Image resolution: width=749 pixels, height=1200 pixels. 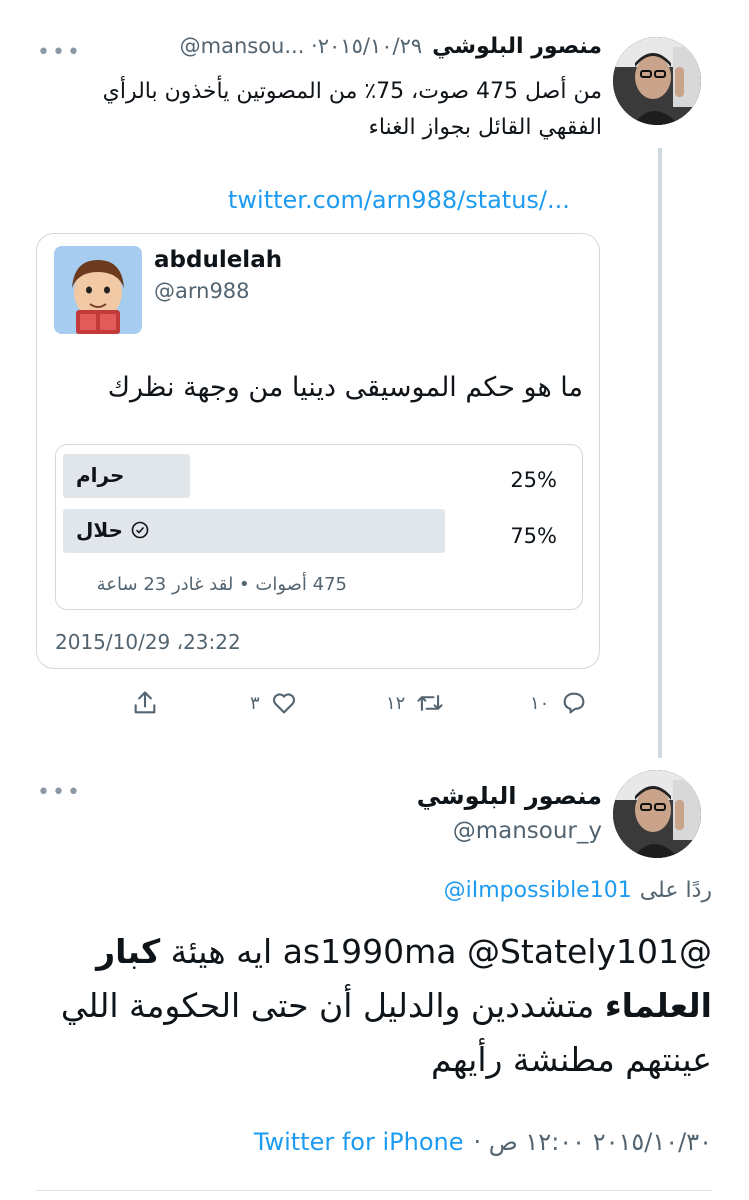 I want to click on reply-icon, so click(x=574, y=703).